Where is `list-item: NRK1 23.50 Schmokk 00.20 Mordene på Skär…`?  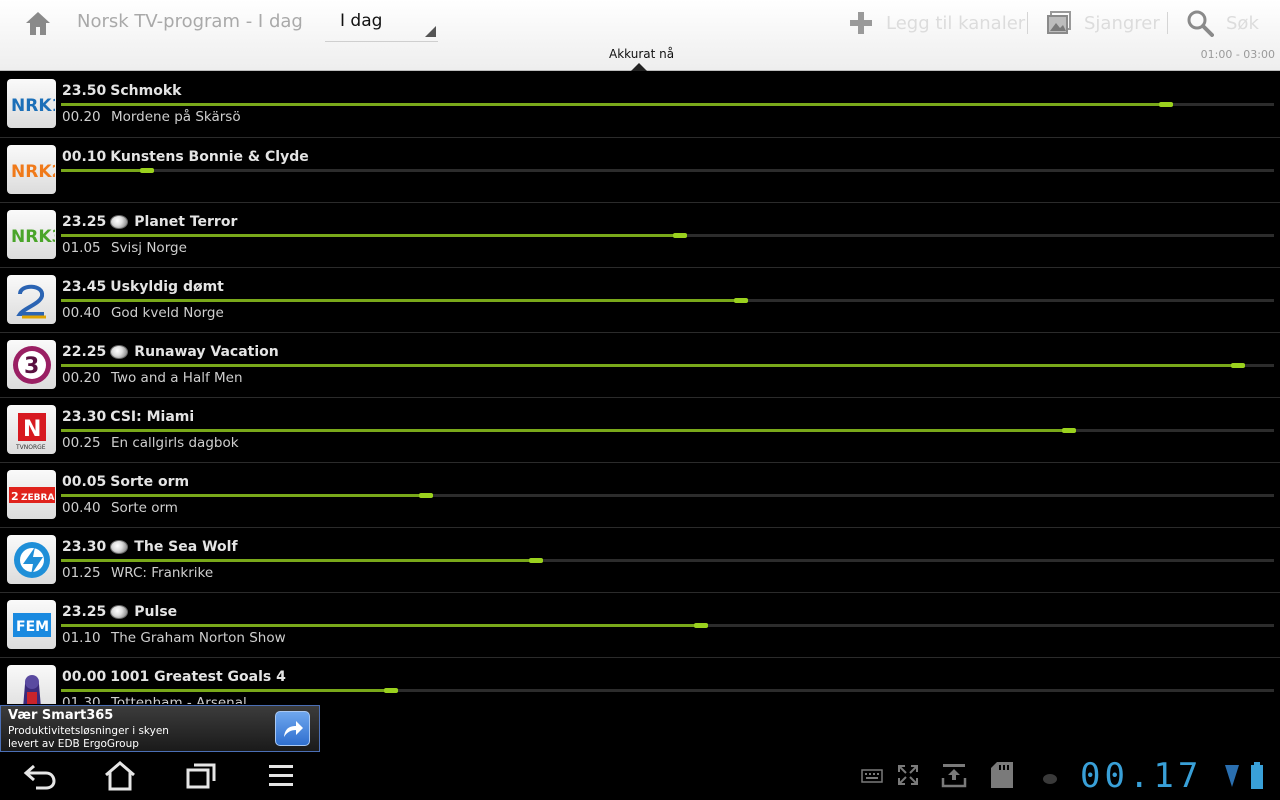
list-item: NRK1 23.50 Schmokk 00.20 Mordene på Skär… is located at coordinates (640, 104).